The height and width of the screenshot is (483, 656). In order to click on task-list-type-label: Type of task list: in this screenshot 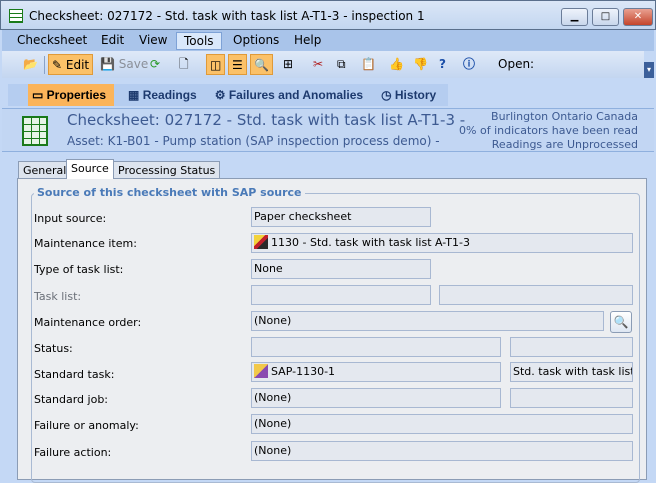, I will do `click(79, 269)`.